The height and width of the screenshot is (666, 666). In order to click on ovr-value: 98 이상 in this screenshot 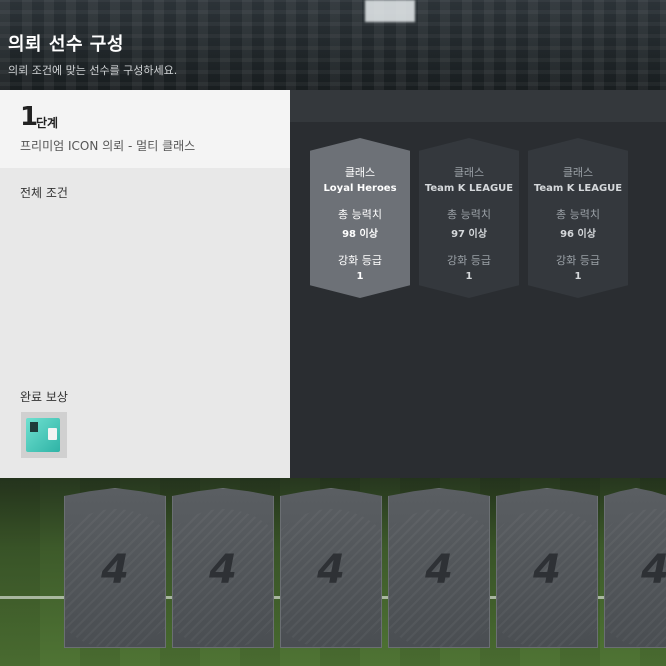, I will do `click(360, 234)`.